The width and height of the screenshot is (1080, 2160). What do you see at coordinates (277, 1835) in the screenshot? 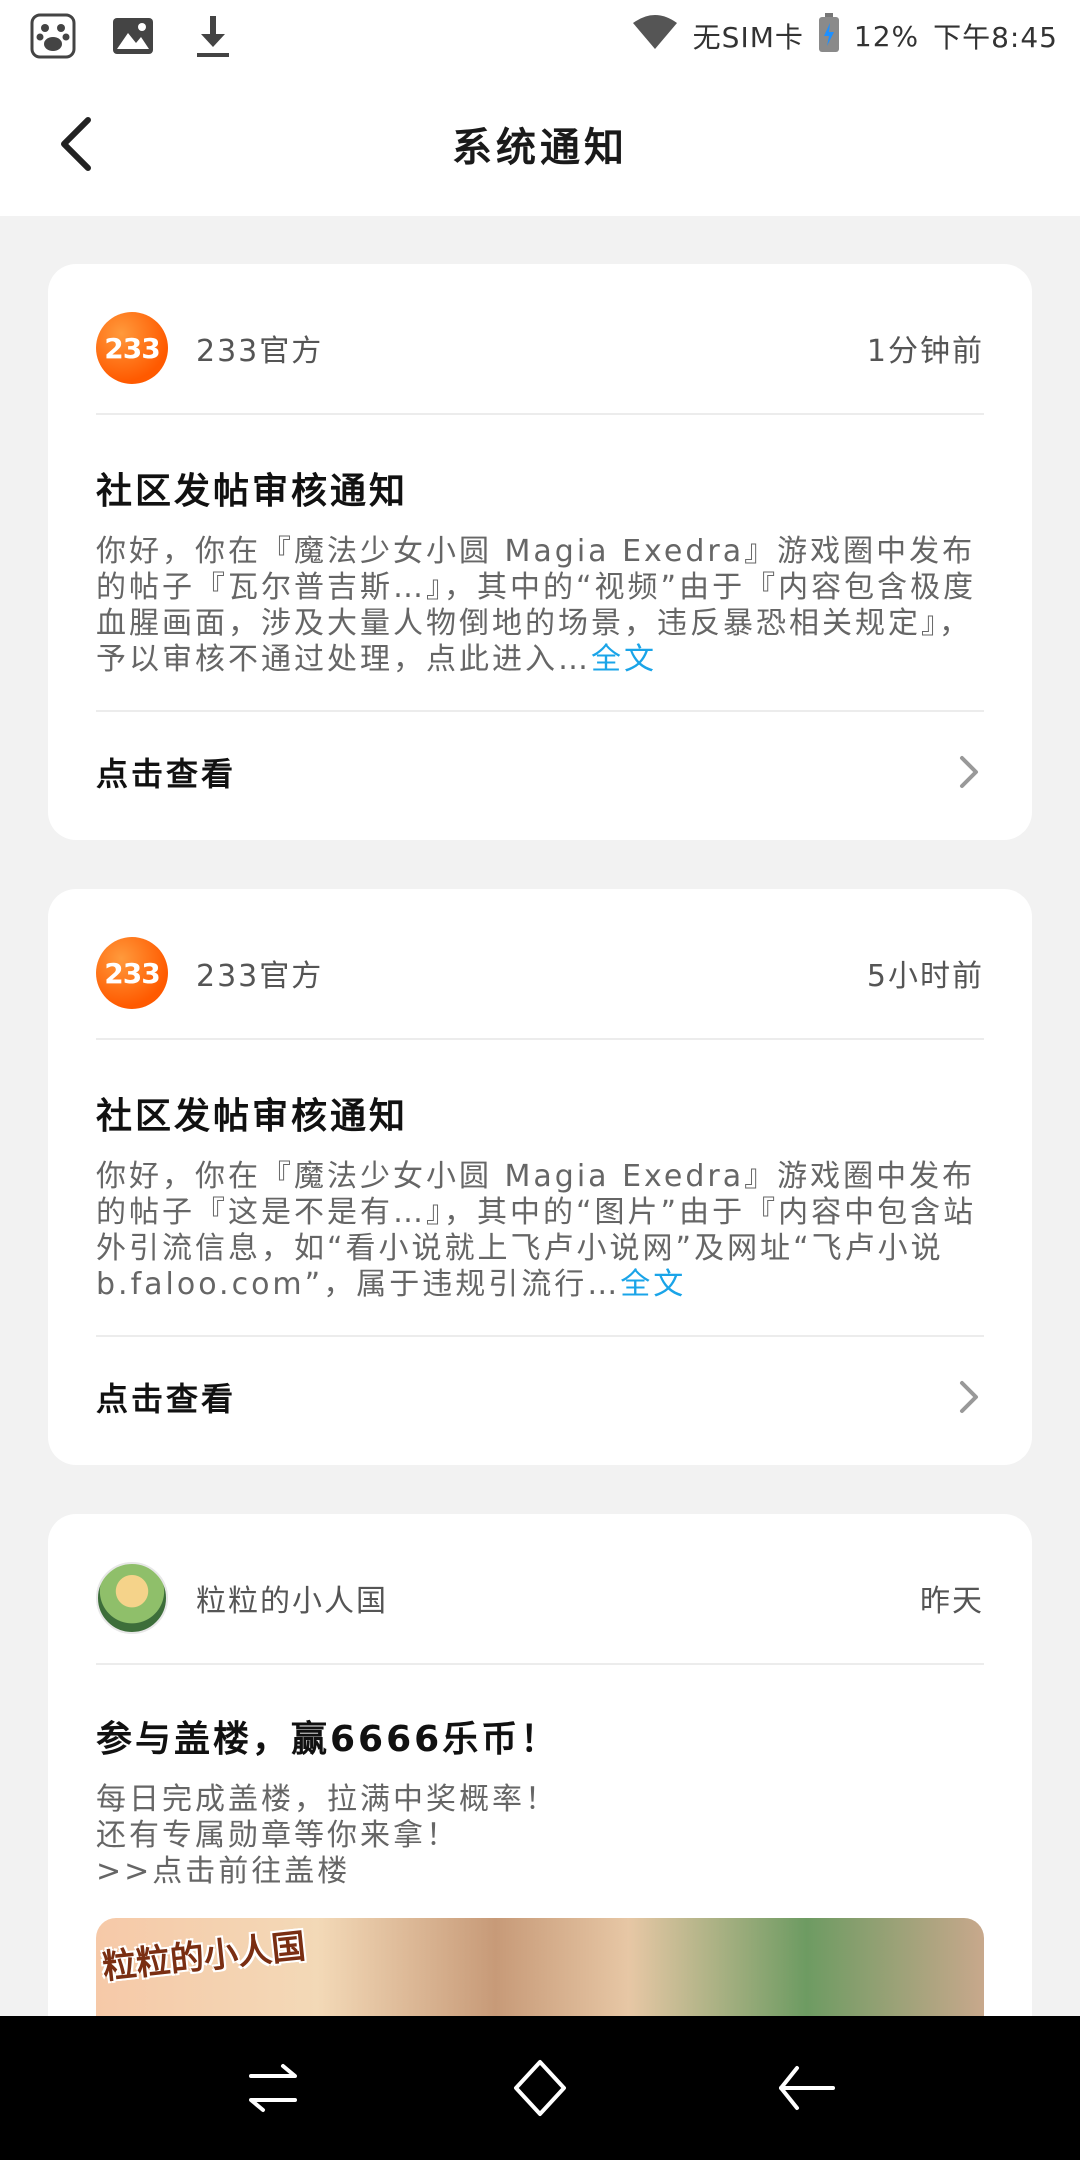
I see `notice-line: 还有专属勋章等你来拿！` at bounding box center [277, 1835].